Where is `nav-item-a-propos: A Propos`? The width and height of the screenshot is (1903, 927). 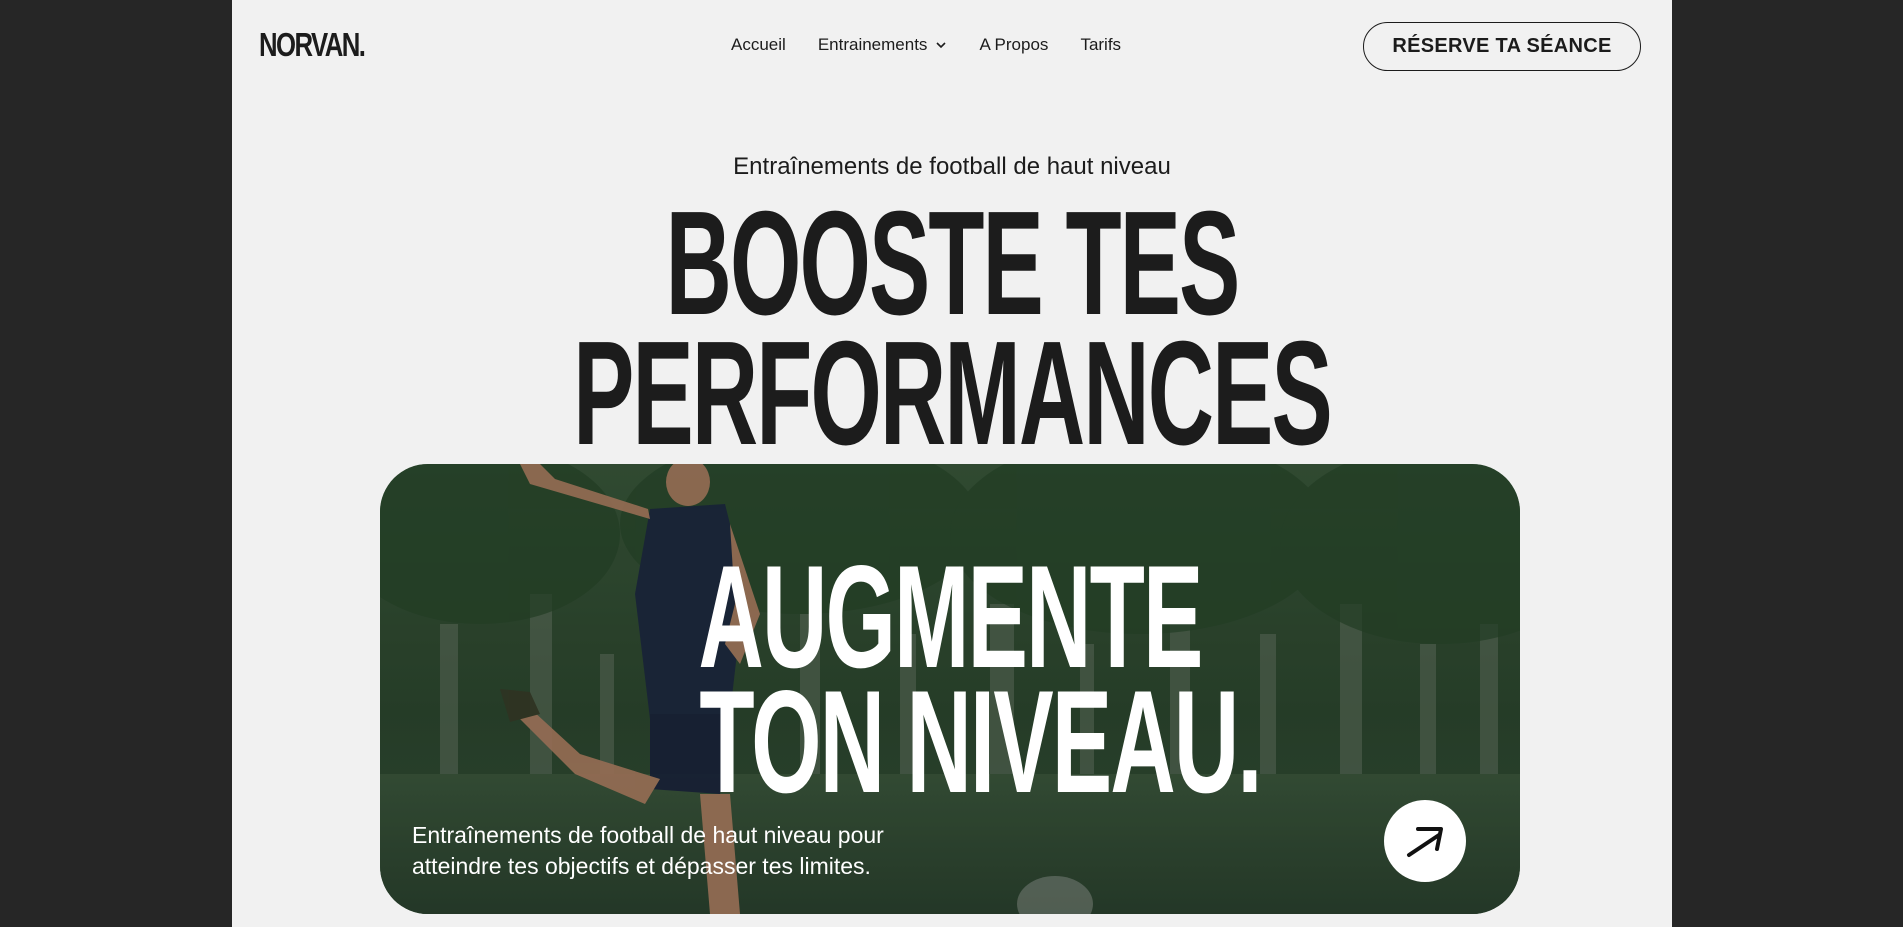 nav-item-a-propos: A Propos is located at coordinates (1013, 45).